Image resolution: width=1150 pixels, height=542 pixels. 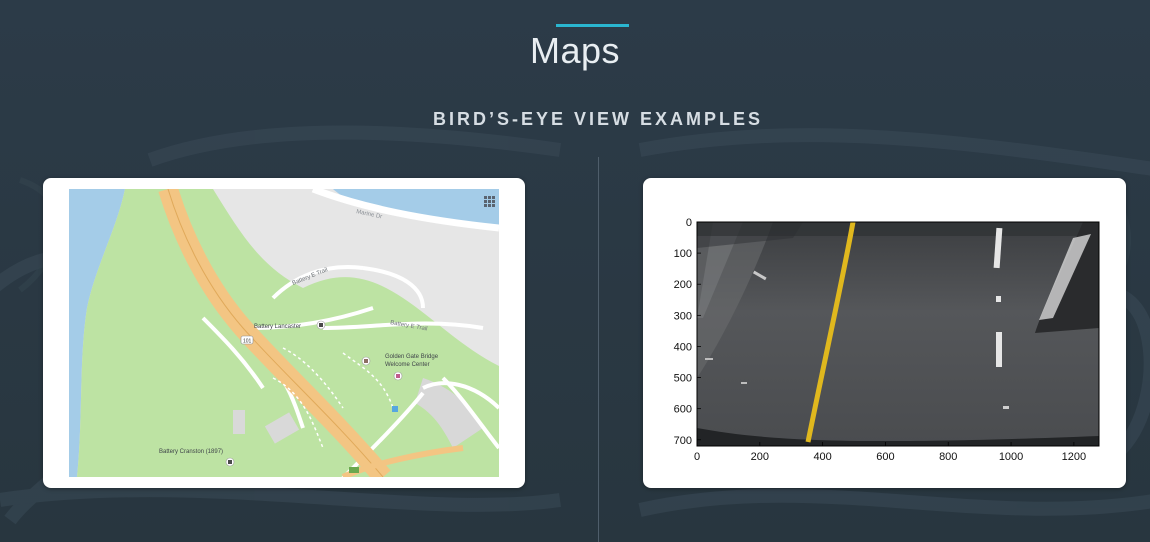 I want to click on svg-text: 101, so click(x=247, y=342).